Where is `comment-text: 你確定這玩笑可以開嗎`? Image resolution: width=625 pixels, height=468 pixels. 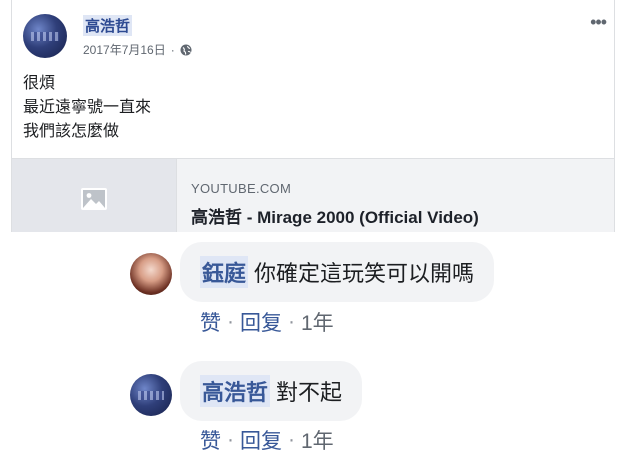 comment-text: 你確定這玩笑可以開嗎 is located at coordinates (364, 273).